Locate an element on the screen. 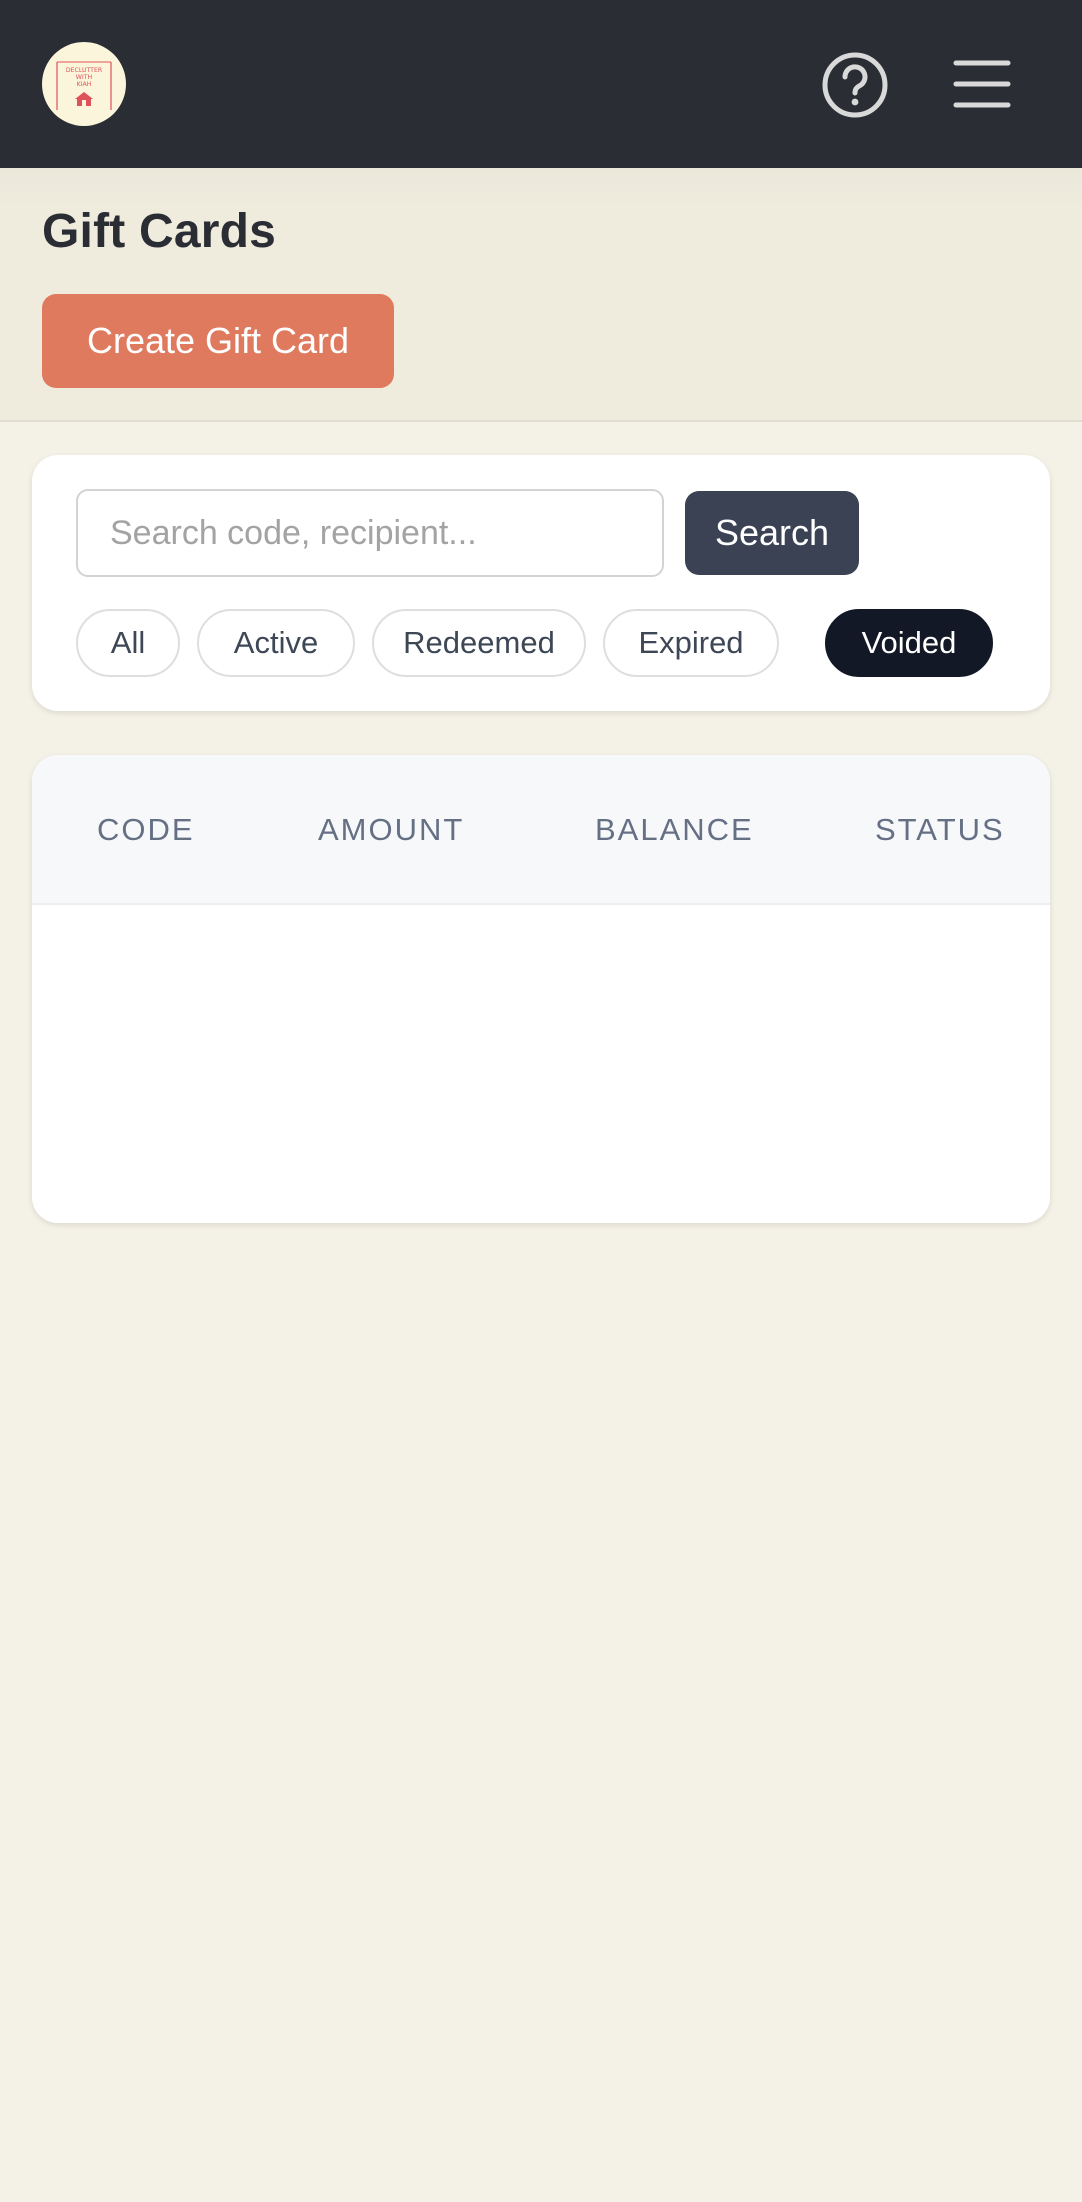 The height and width of the screenshot is (2202, 1082). filter-chip-active: Active is located at coordinates (276, 643).